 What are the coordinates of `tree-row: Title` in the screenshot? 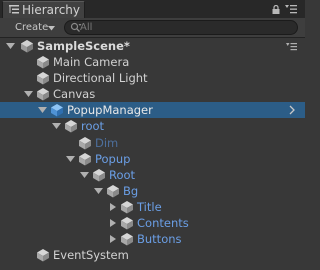 It's located at (152, 207).